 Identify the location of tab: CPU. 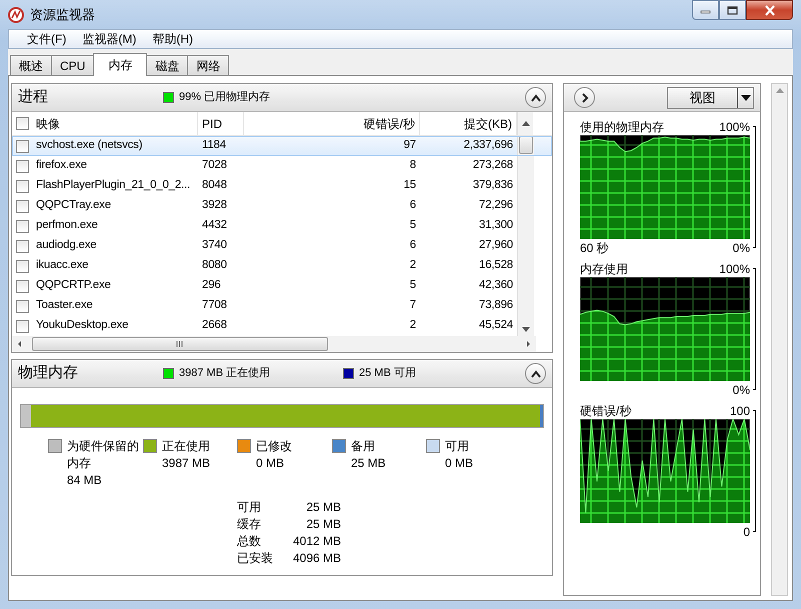
(72, 65).